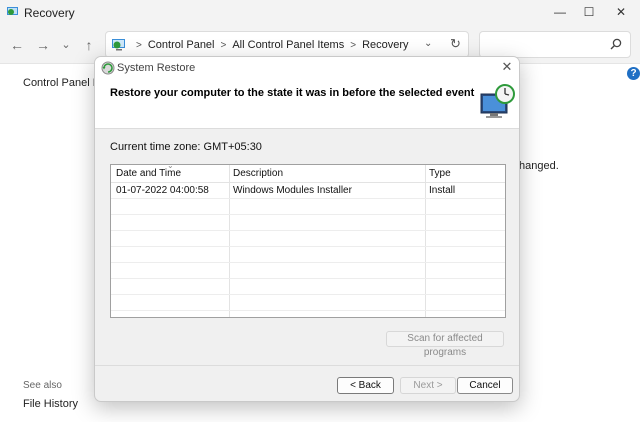 This screenshot has height=422, width=640. What do you see at coordinates (589, 12) in the screenshot?
I see `maximize-button: ☐` at bounding box center [589, 12].